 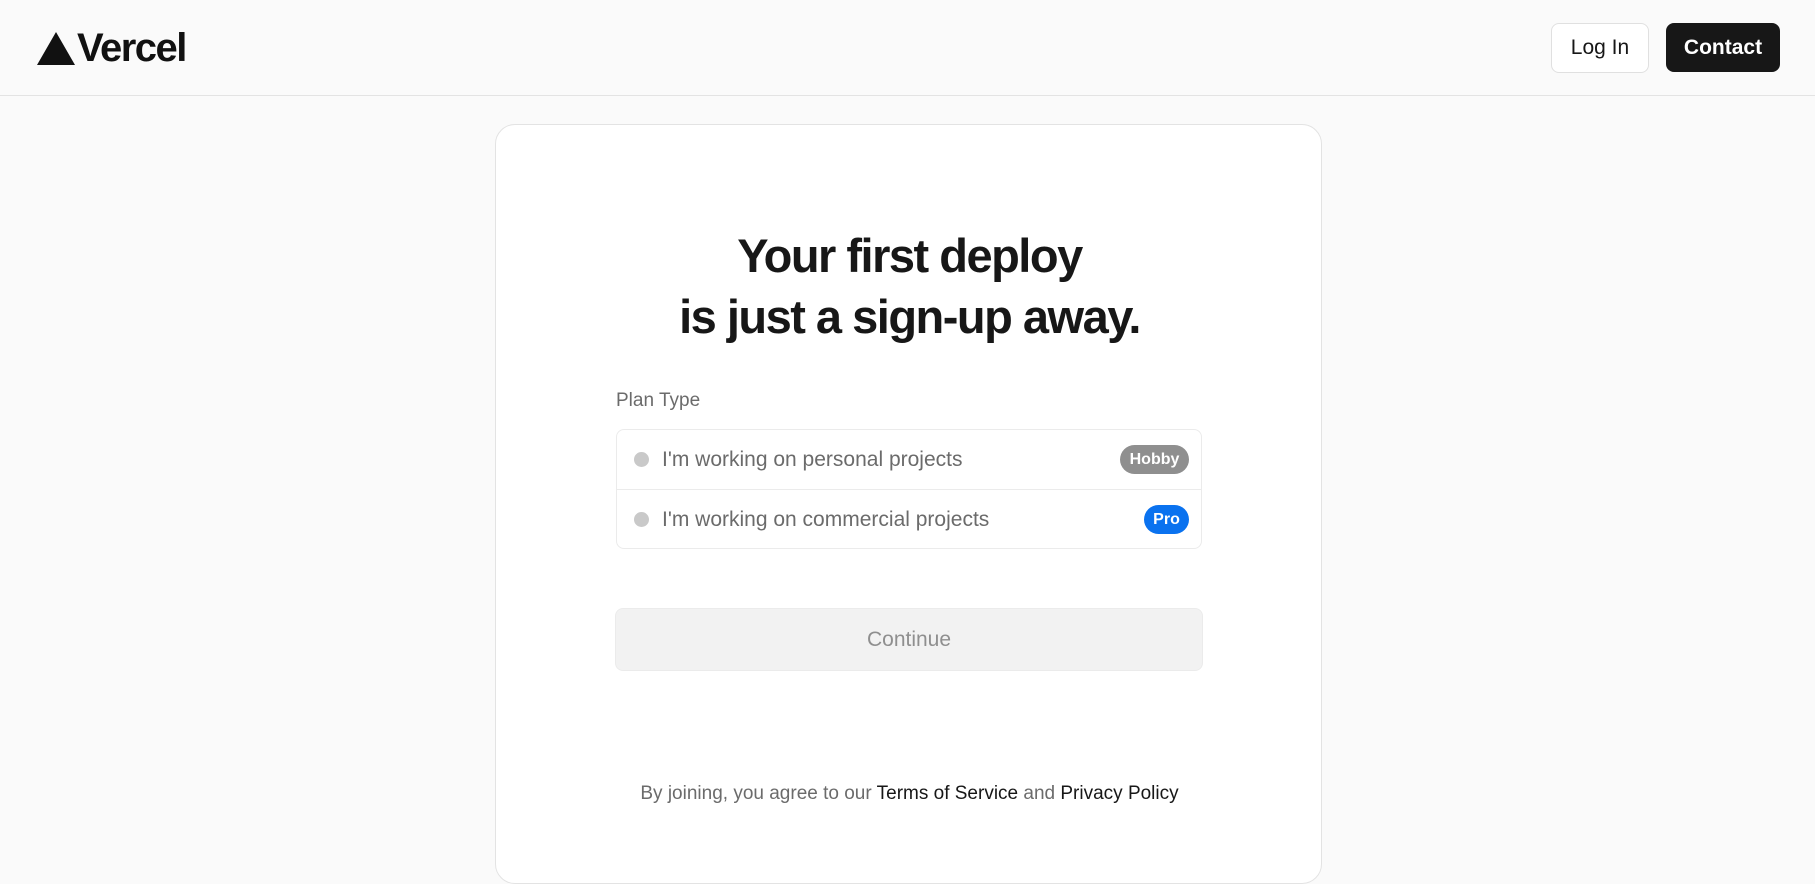 What do you see at coordinates (910, 255) in the screenshot?
I see `headline-line-1: Your first deploy` at bounding box center [910, 255].